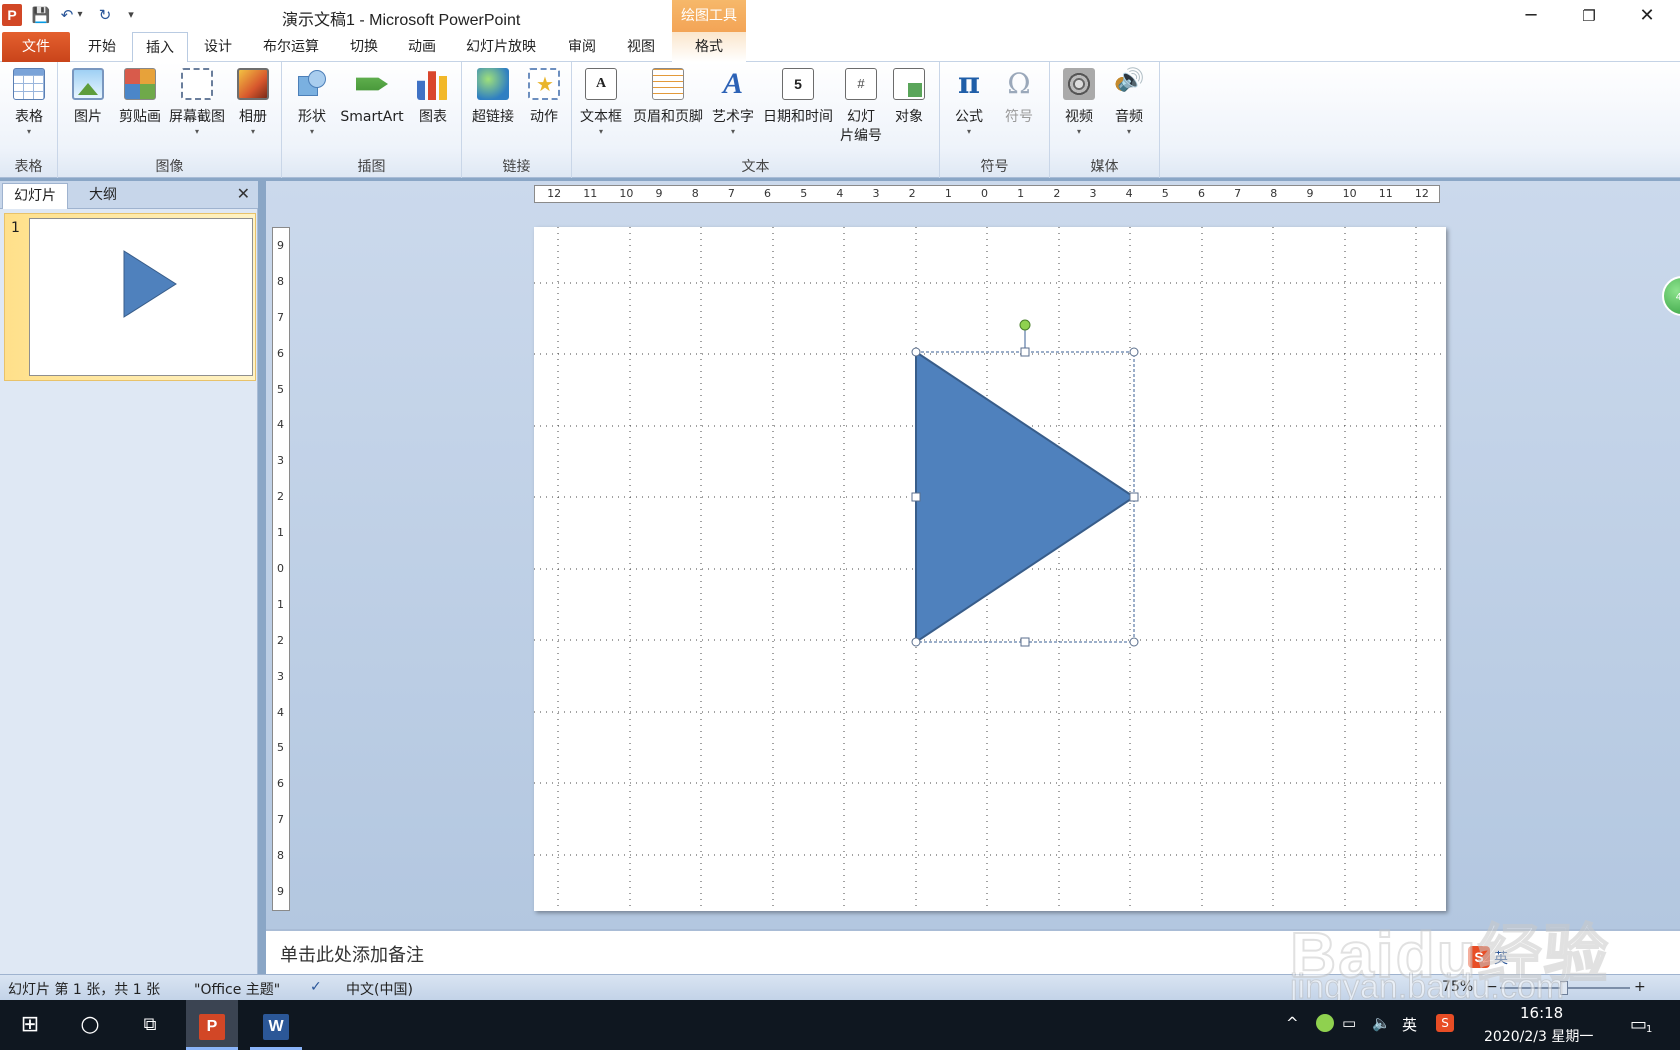 The width and height of the screenshot is (1680, 1050). What do you see at coordinates (916, 642) in the screenshot?
I see `resize-handle-bottom-left` at bounding box center [916, 642].